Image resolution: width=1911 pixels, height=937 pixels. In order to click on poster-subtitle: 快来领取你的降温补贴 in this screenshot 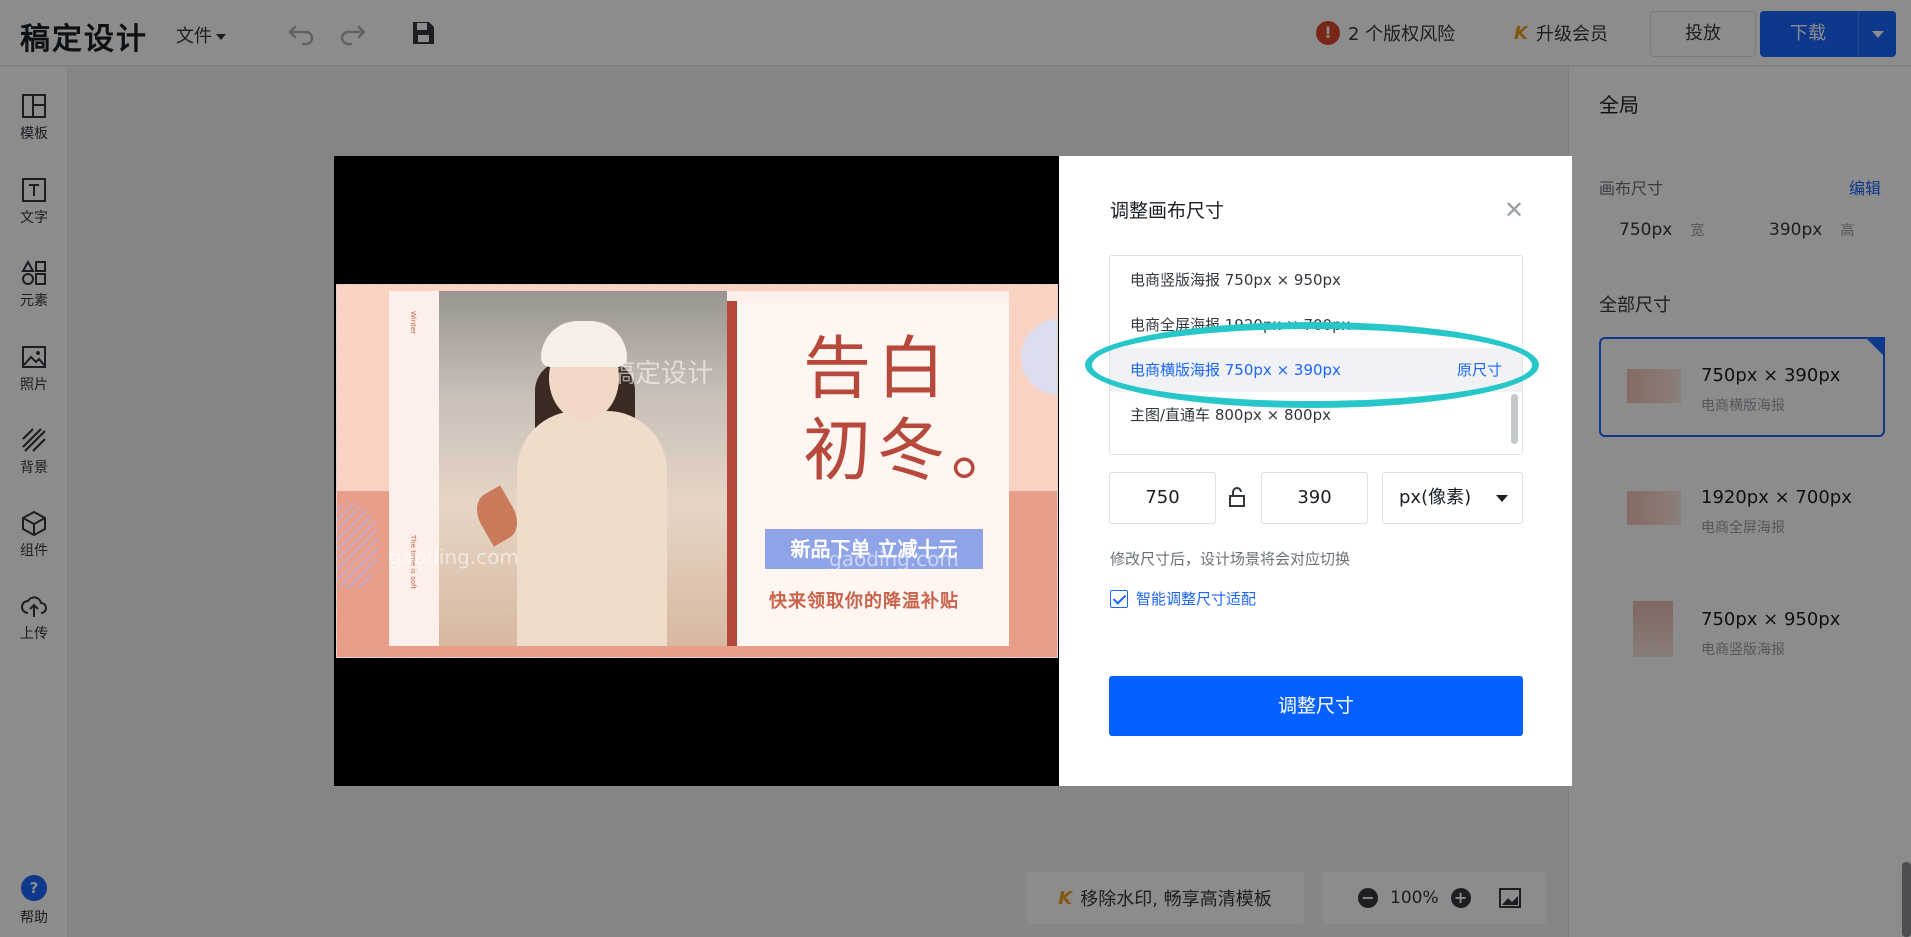, I will do `click(864, 601)`.